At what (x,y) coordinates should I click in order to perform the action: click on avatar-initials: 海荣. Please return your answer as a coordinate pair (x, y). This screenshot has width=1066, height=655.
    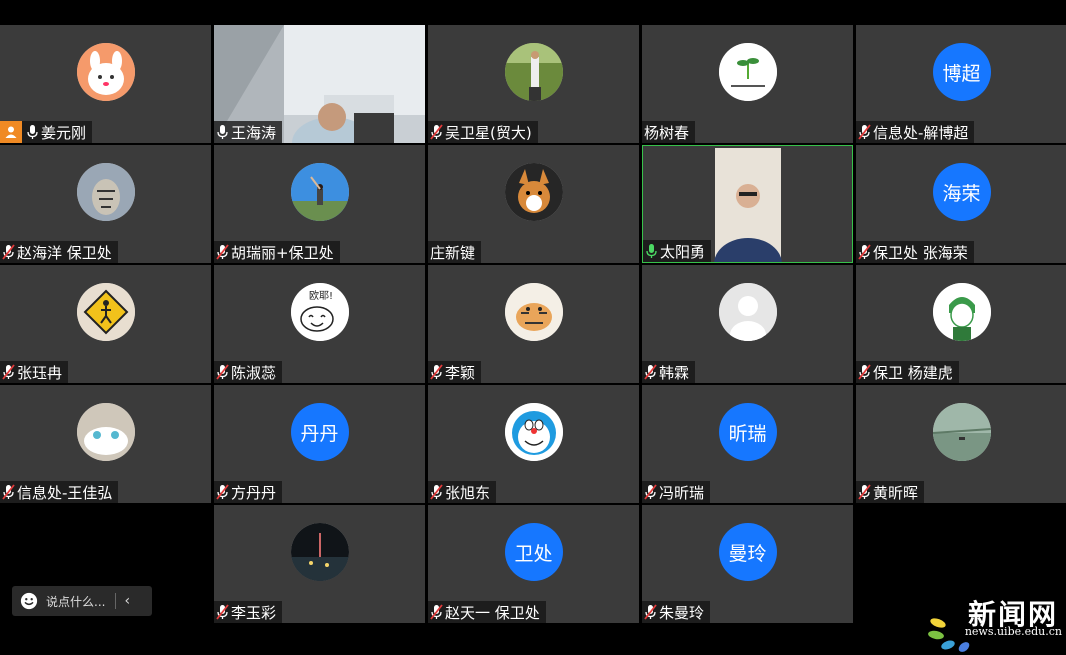
    Looking at the image, I should click on (961, 193).